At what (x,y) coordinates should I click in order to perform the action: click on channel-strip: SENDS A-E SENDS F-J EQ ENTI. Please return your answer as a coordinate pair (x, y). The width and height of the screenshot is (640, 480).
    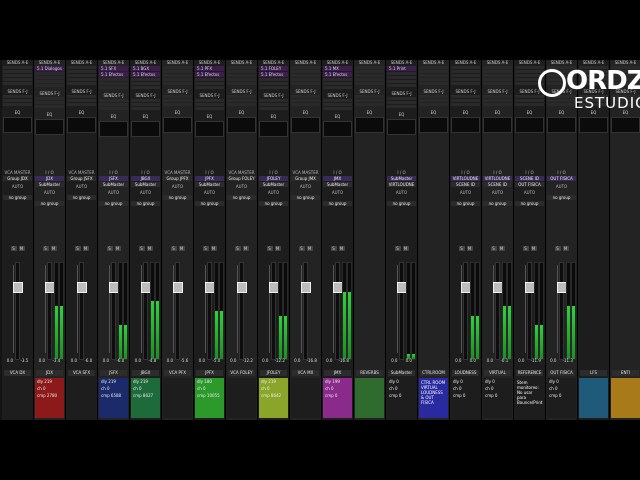
    Looking at the image, I should click on (625, 240).